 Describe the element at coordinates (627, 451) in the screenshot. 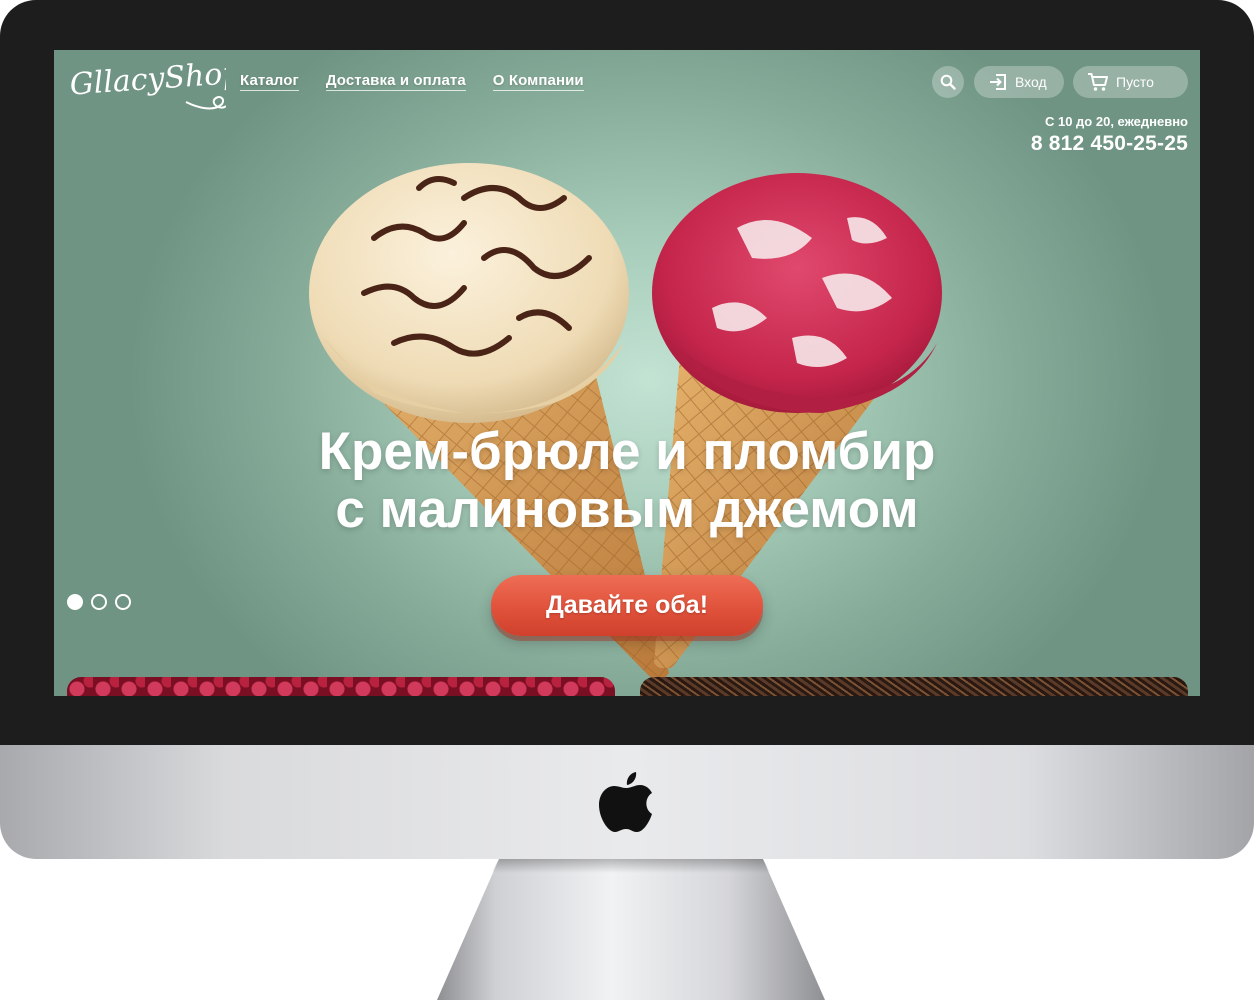

I see `hero-title-line1: Крем-брюле и пломбир` at that location.